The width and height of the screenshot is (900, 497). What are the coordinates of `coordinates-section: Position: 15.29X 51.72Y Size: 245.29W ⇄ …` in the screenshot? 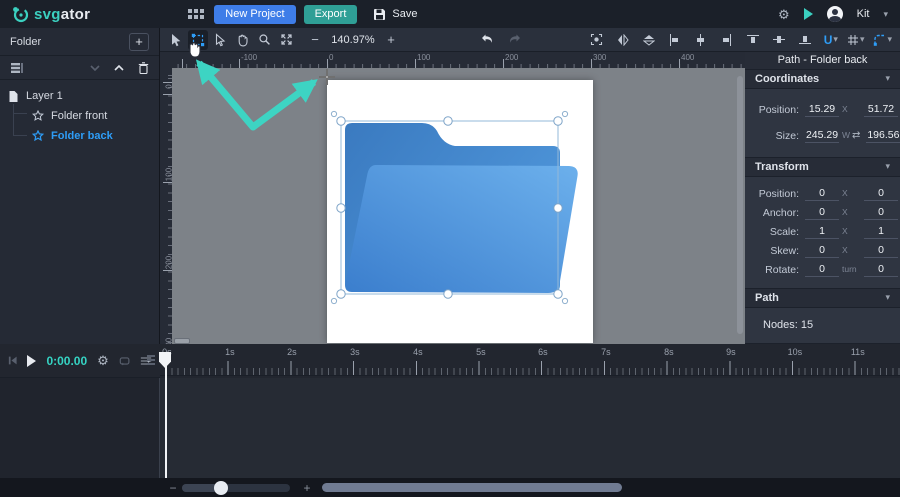 It's located at (822, 123).